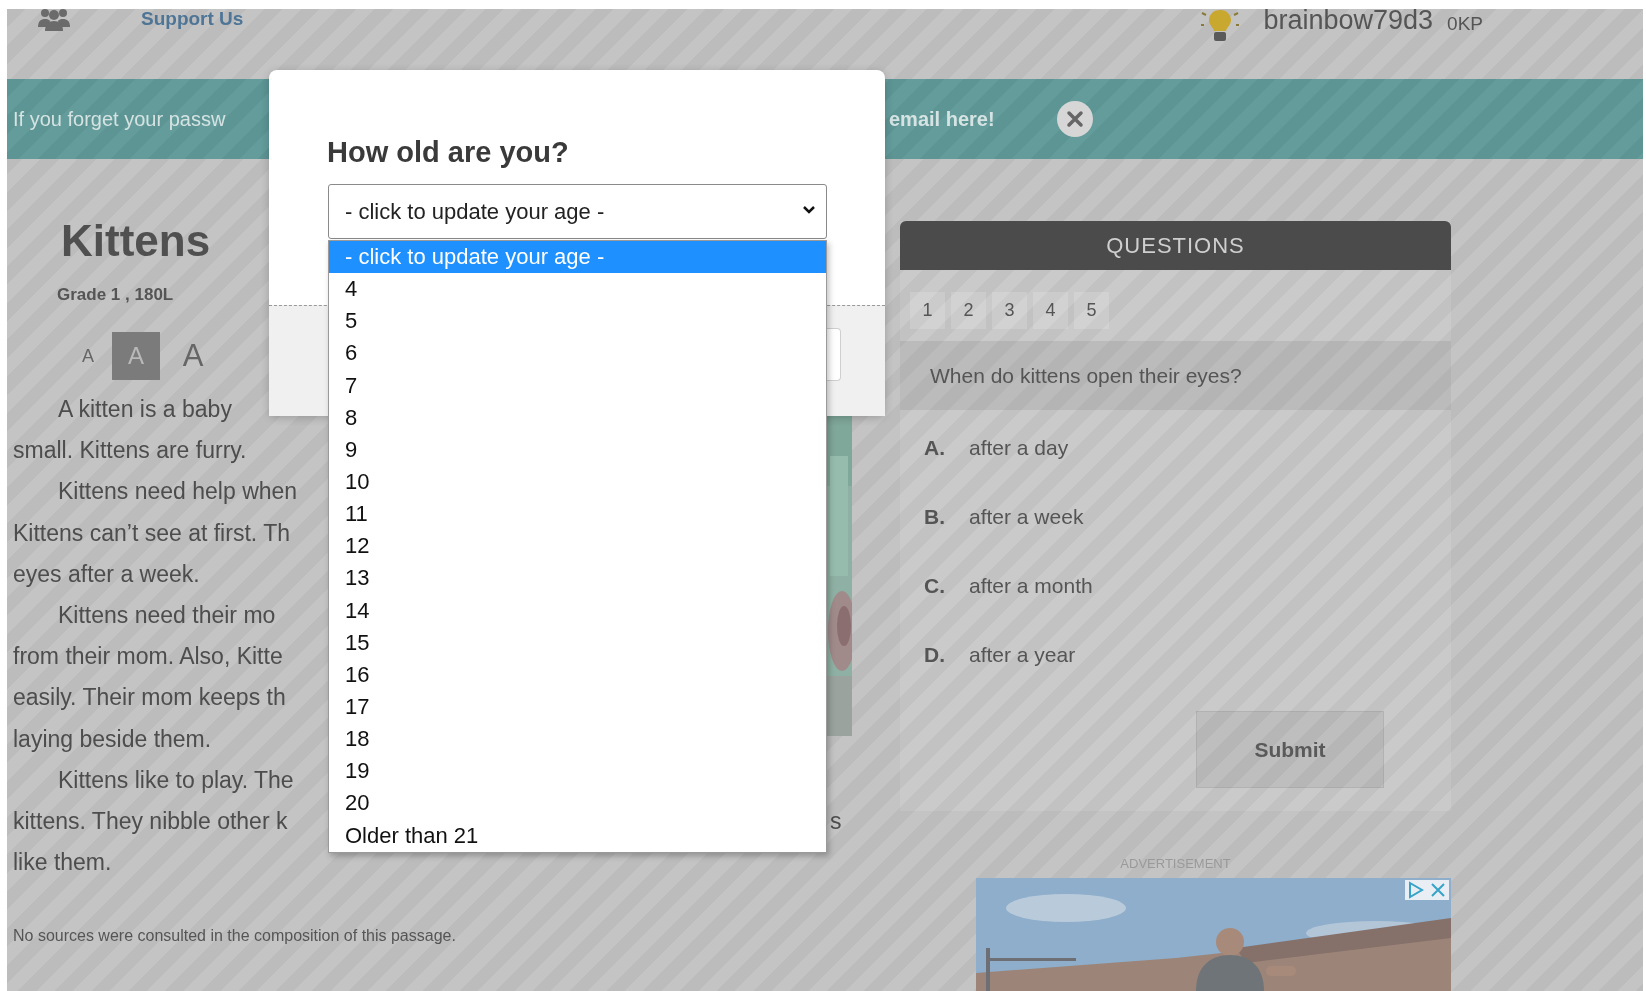  I want to click on dropdown-option: 7, so click(577, 385).